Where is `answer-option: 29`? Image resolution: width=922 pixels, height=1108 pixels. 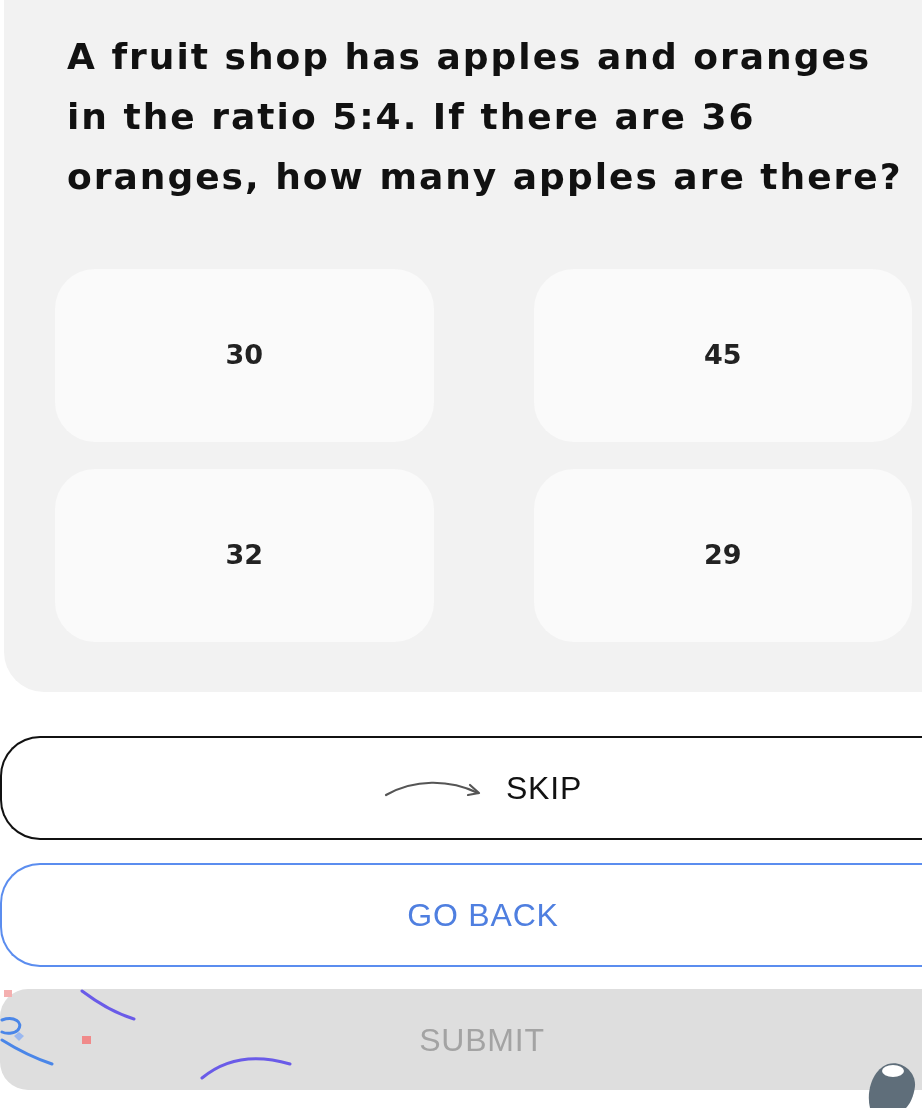 answer-option: 29 is located at coordinates (722, 555).